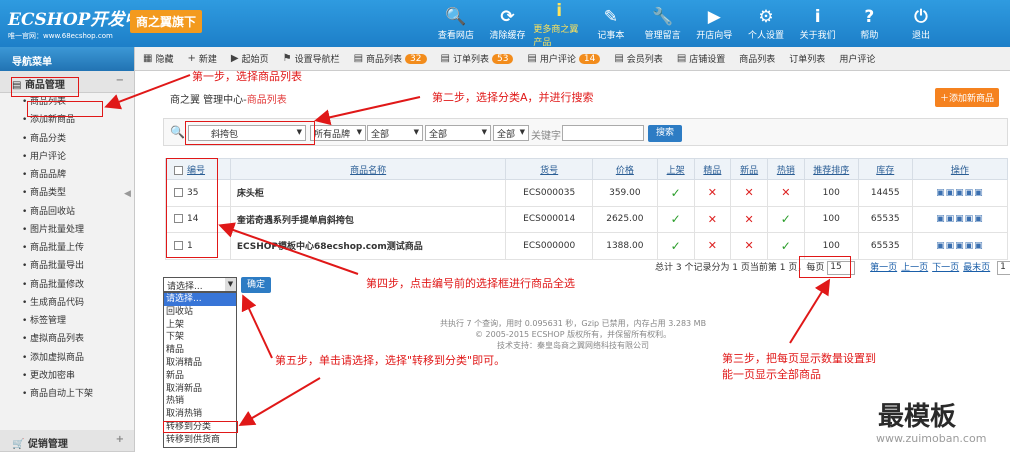  What do you see at coordinates (67, 139) in the screenshot?
I see `sidebar-item: 商品分类` at bounding box center [67, 139].